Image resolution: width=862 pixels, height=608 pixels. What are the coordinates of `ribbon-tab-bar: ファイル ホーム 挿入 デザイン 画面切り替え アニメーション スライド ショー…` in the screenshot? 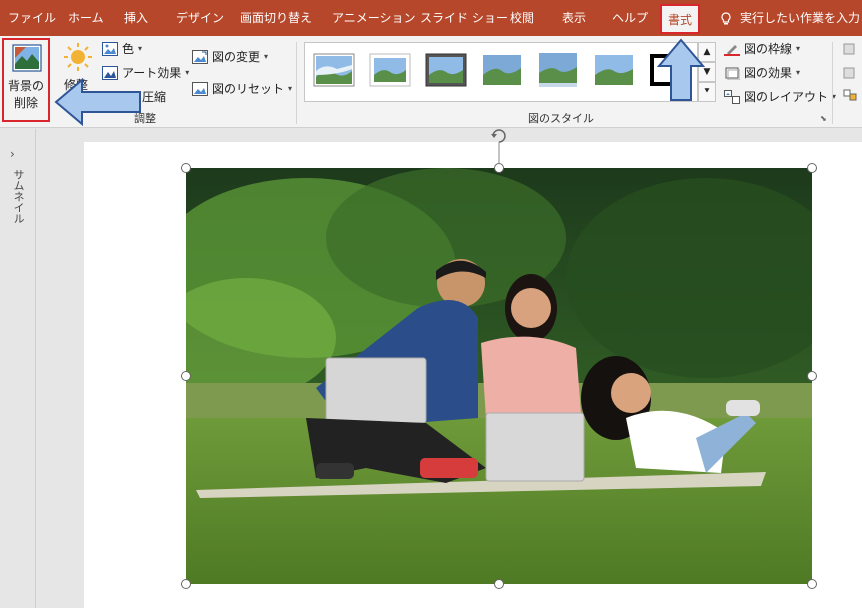 It's located at (431, 18).